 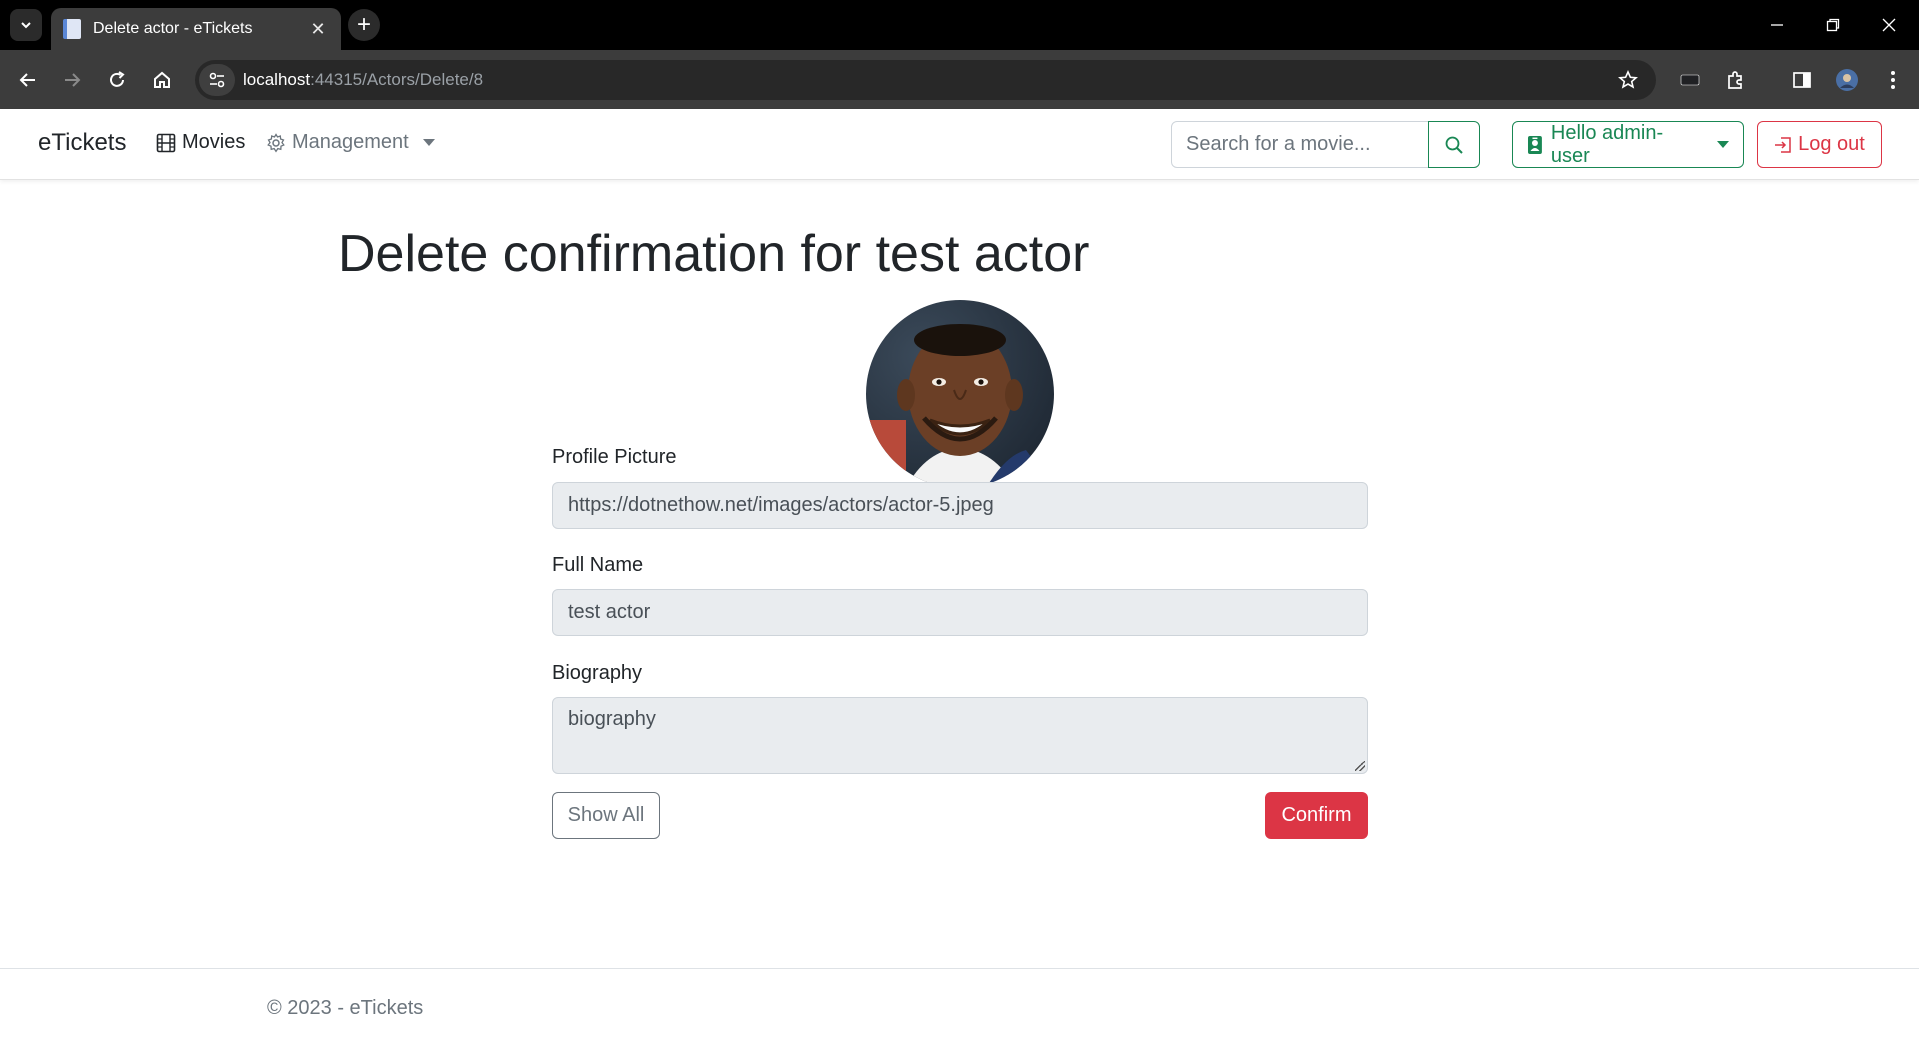 I want to click on search-icon, so click(x=1454, y=145).